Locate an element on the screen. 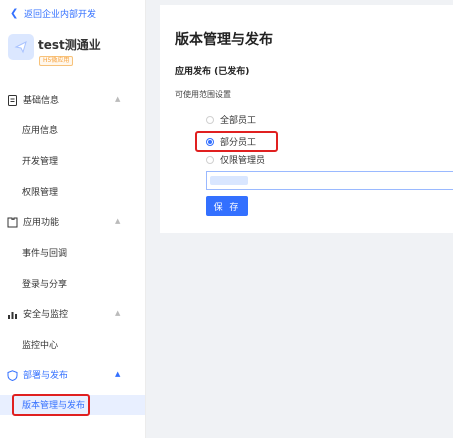  menu-group-label: 基础信息 is located at coordinates (41, 101).